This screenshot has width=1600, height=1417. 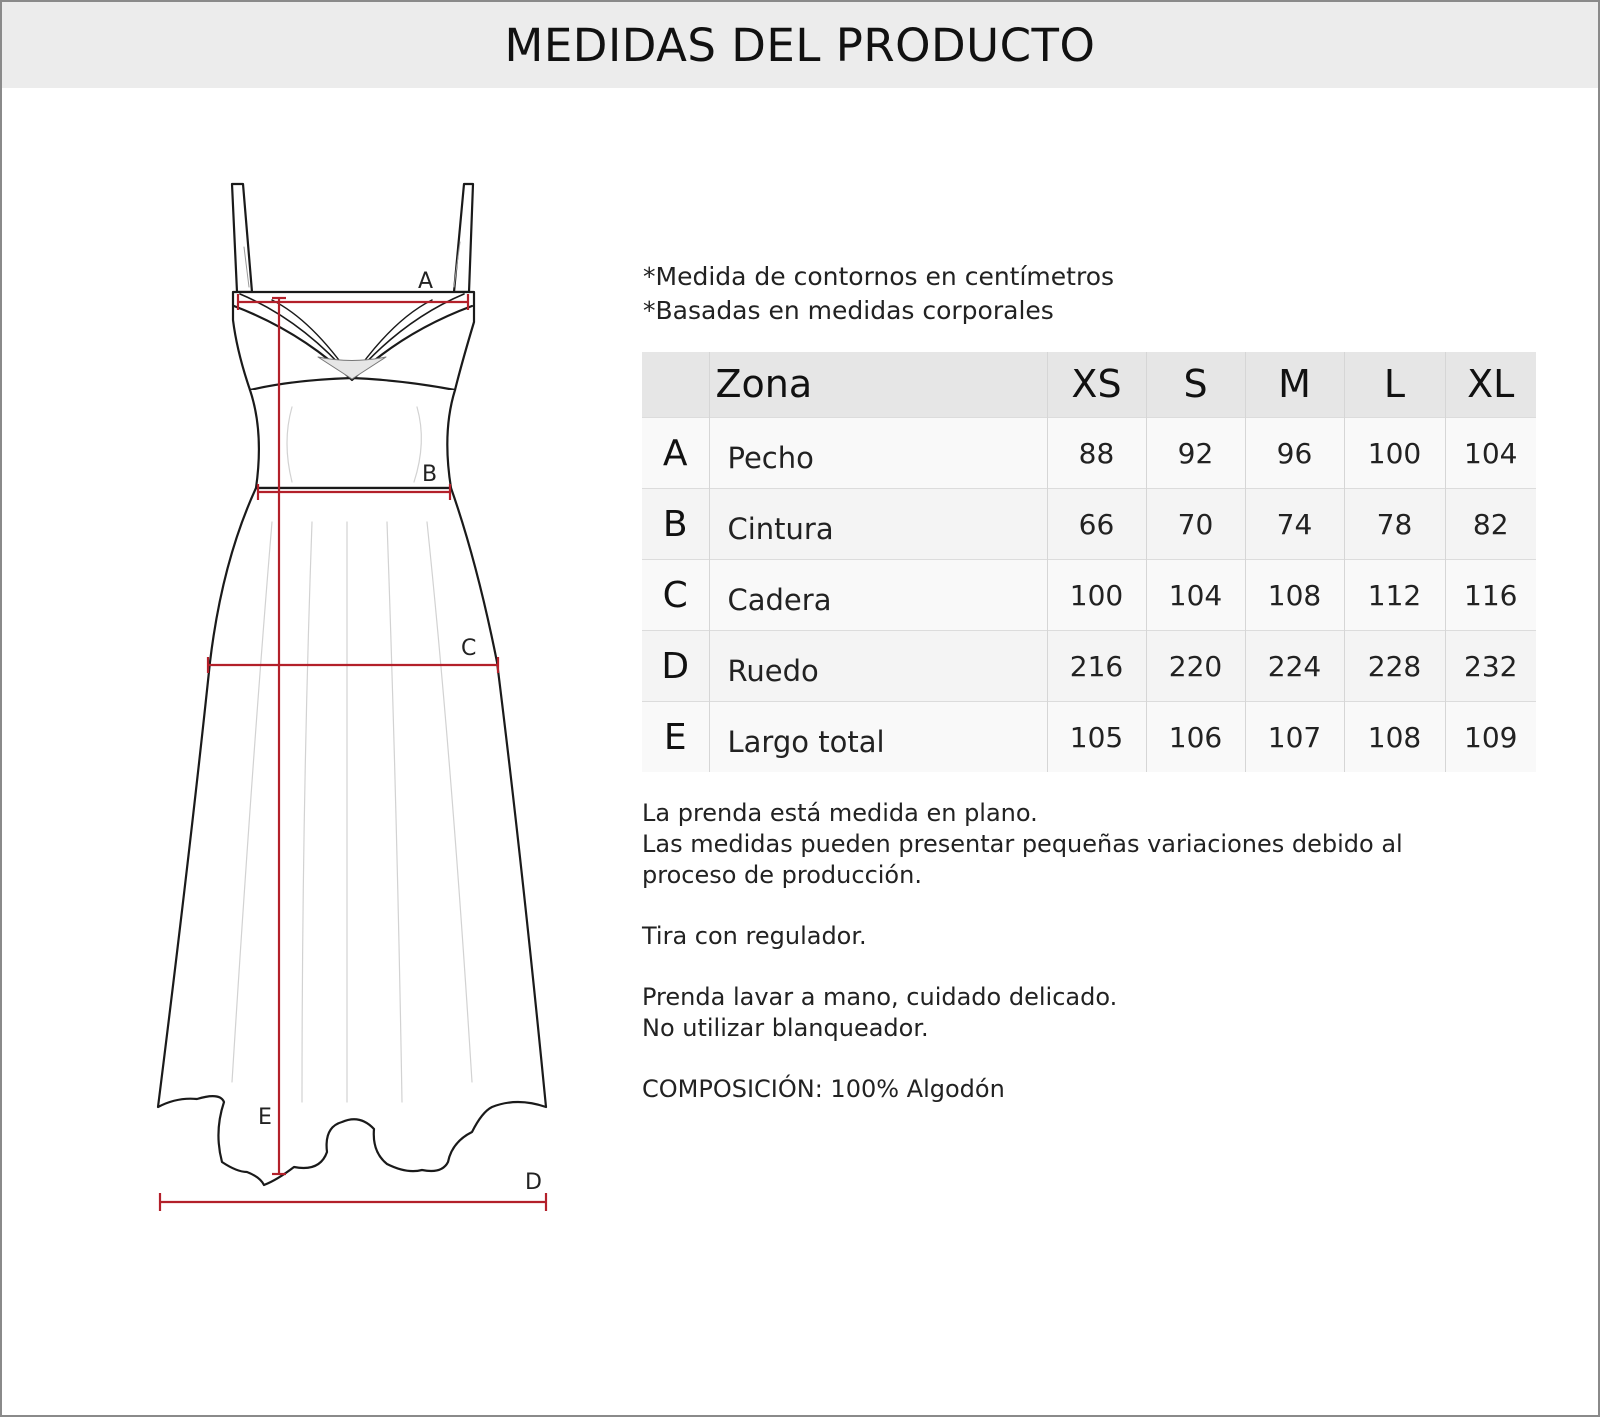 What do you see at coordinates (1196, 384) in the screenshot?
I see `header-size-s: S` at bounding box center [1196, 384].